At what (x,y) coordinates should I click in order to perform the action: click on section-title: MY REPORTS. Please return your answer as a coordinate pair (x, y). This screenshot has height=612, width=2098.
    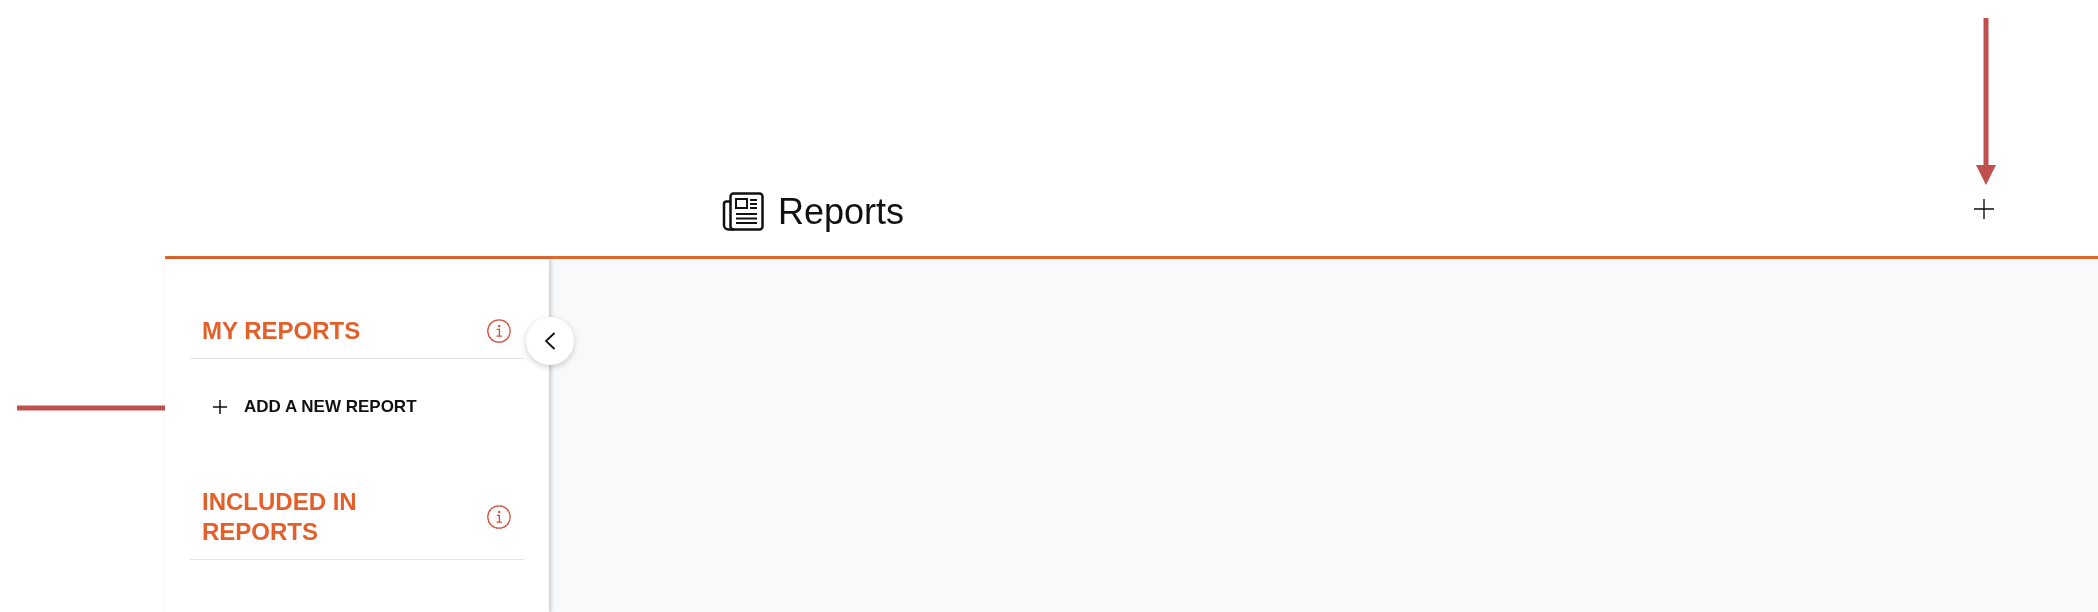
    Looking at the image, I should click on (281, 331).